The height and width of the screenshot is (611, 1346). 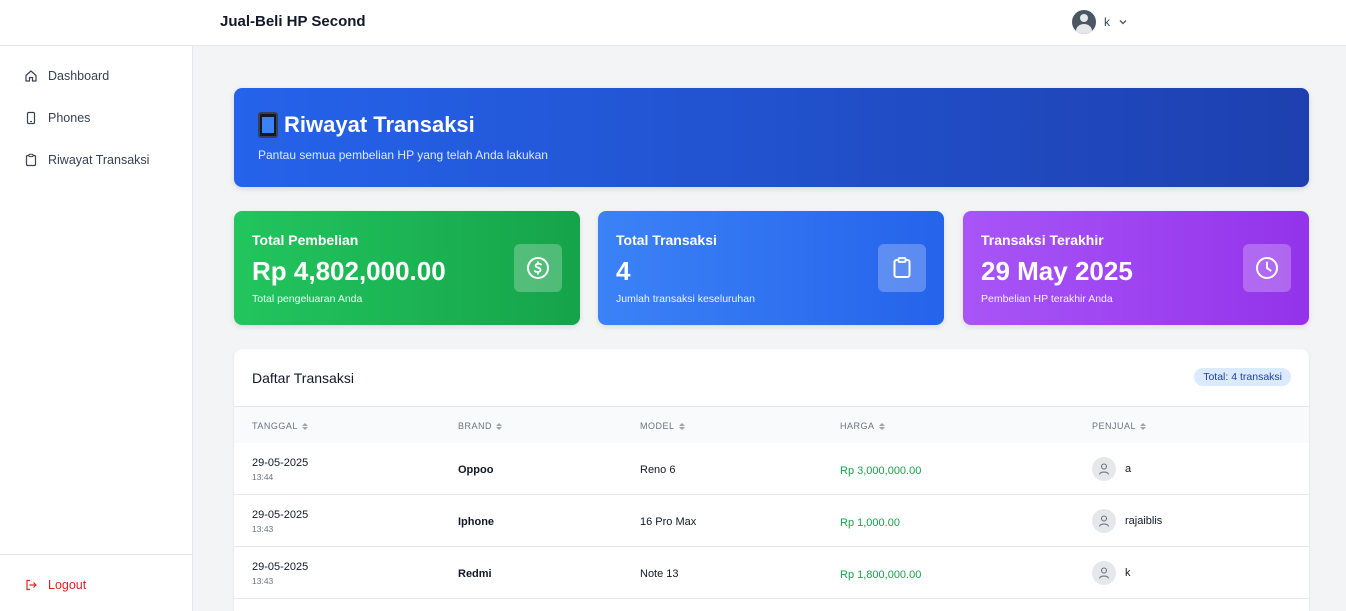 What do you see at coordinates (685, 299) in the screenshot?
I see `stat-description: Jumlah transaksi keseluruhan` at bounding box center [685, 299].